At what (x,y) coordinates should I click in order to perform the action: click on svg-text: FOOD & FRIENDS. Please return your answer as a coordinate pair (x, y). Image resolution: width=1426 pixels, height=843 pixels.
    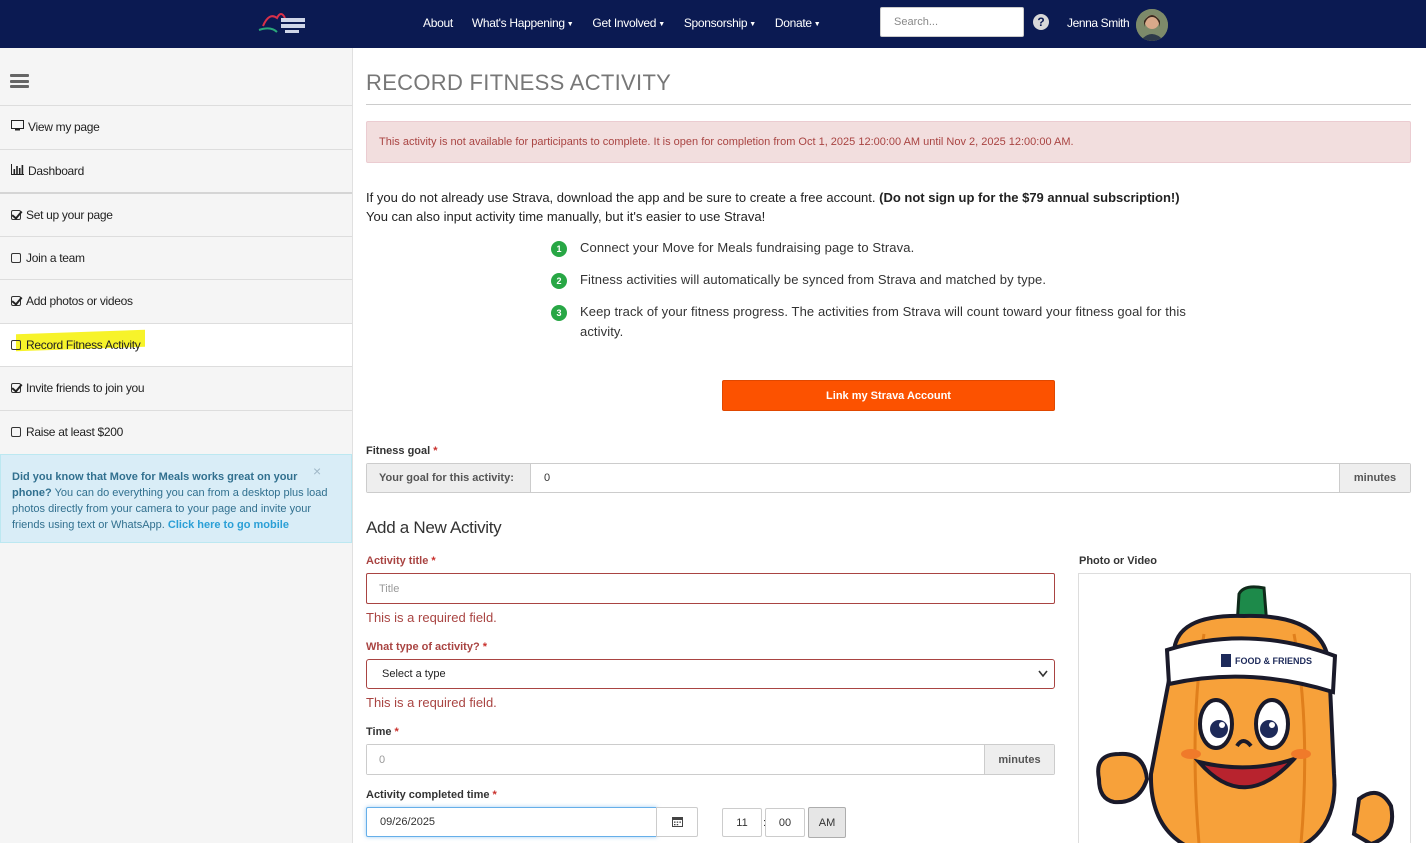
    Looking at the image, I should click on (1273, 661).